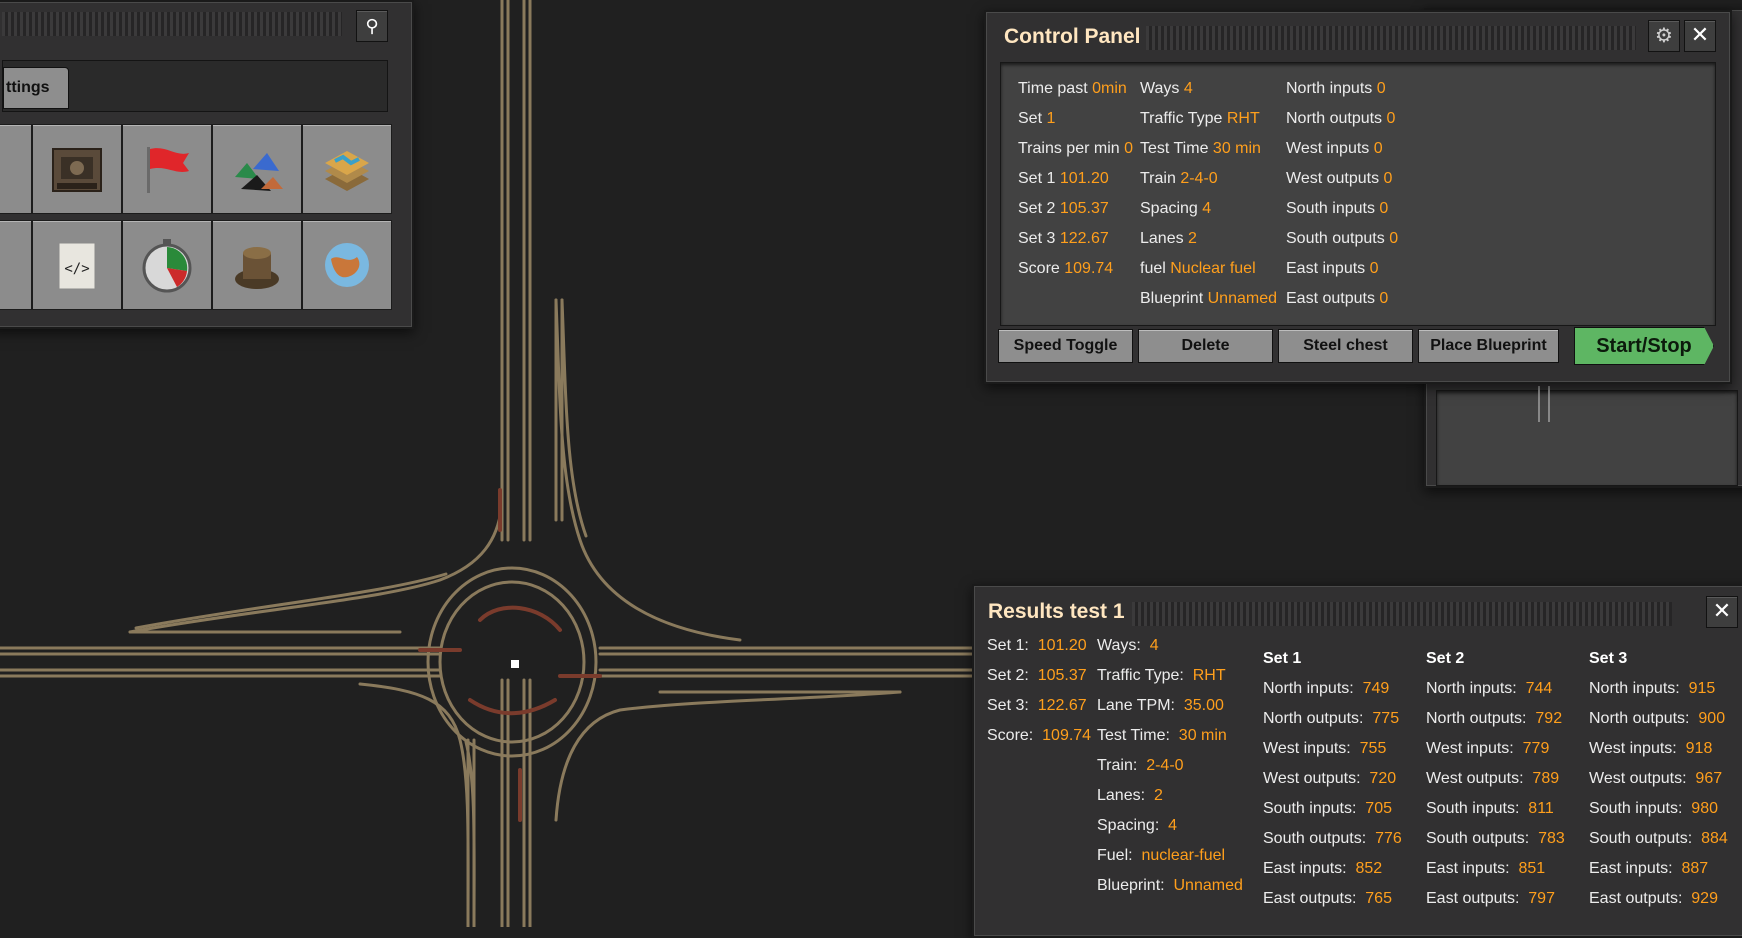  Describe the element at coordinates (1322, 869) in the screenshot. I see `result-set1-row: East inputs: 852` at that location.